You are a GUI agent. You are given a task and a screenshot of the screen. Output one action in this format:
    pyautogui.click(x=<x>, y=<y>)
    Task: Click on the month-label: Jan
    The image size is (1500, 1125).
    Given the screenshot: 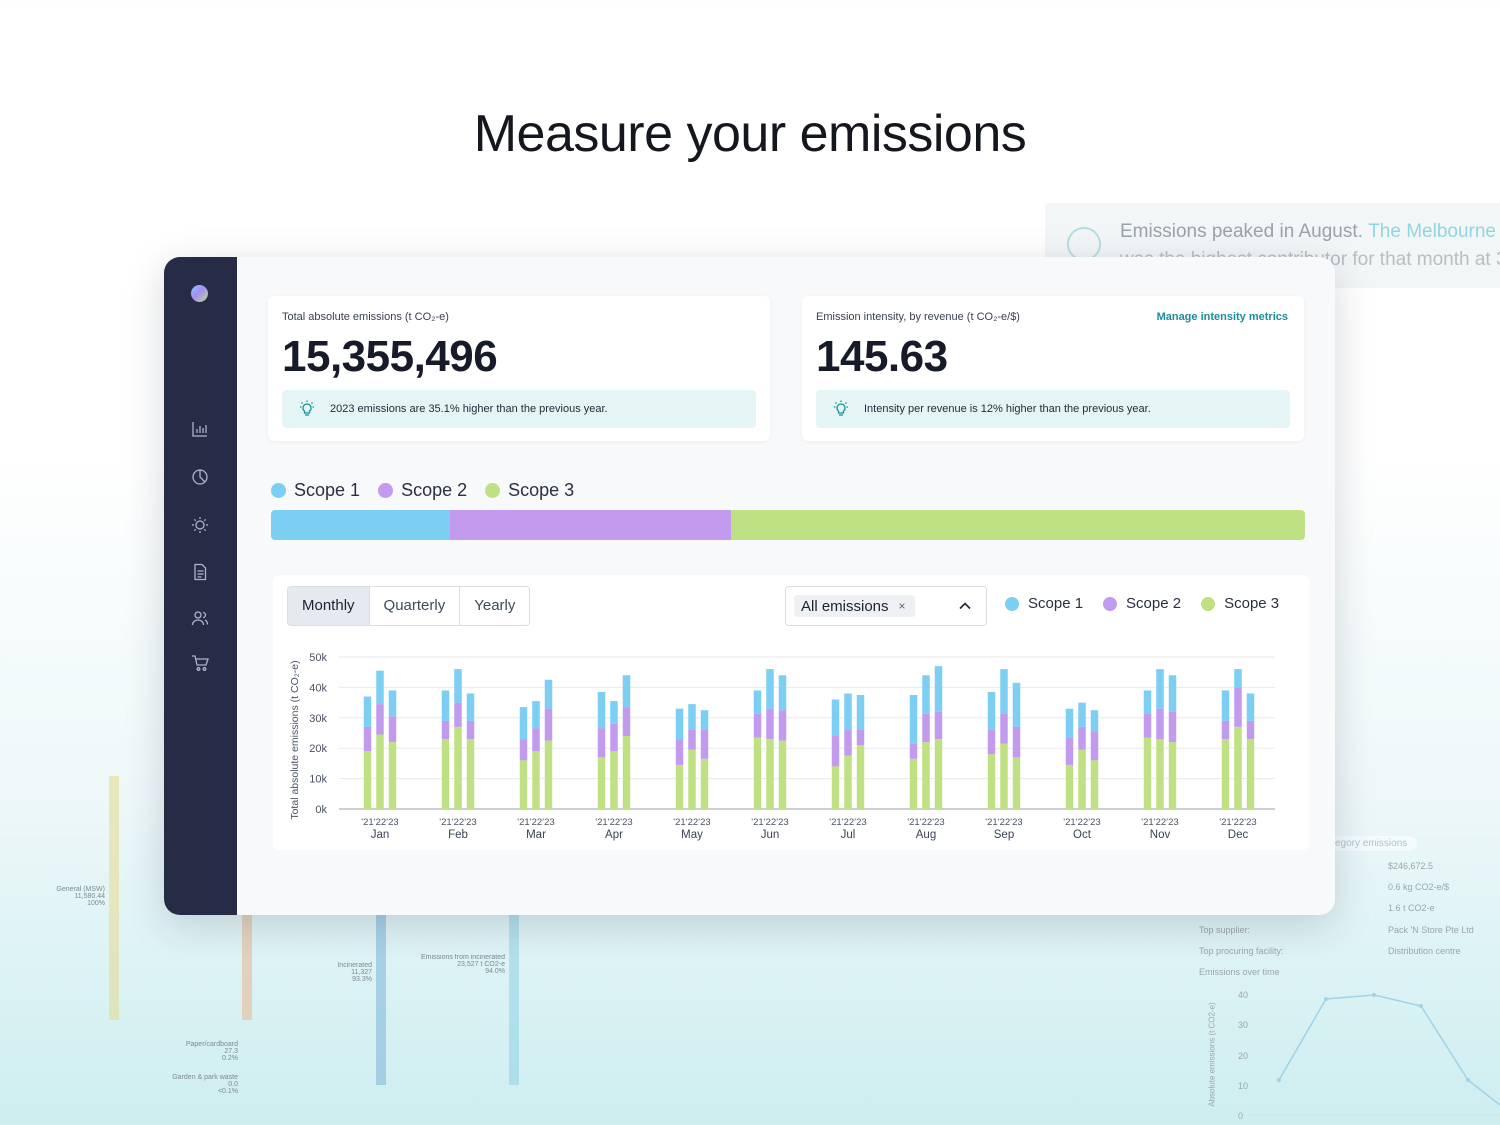 What is the action you would take?
    pyautogui.click(x=380, y=835)
    